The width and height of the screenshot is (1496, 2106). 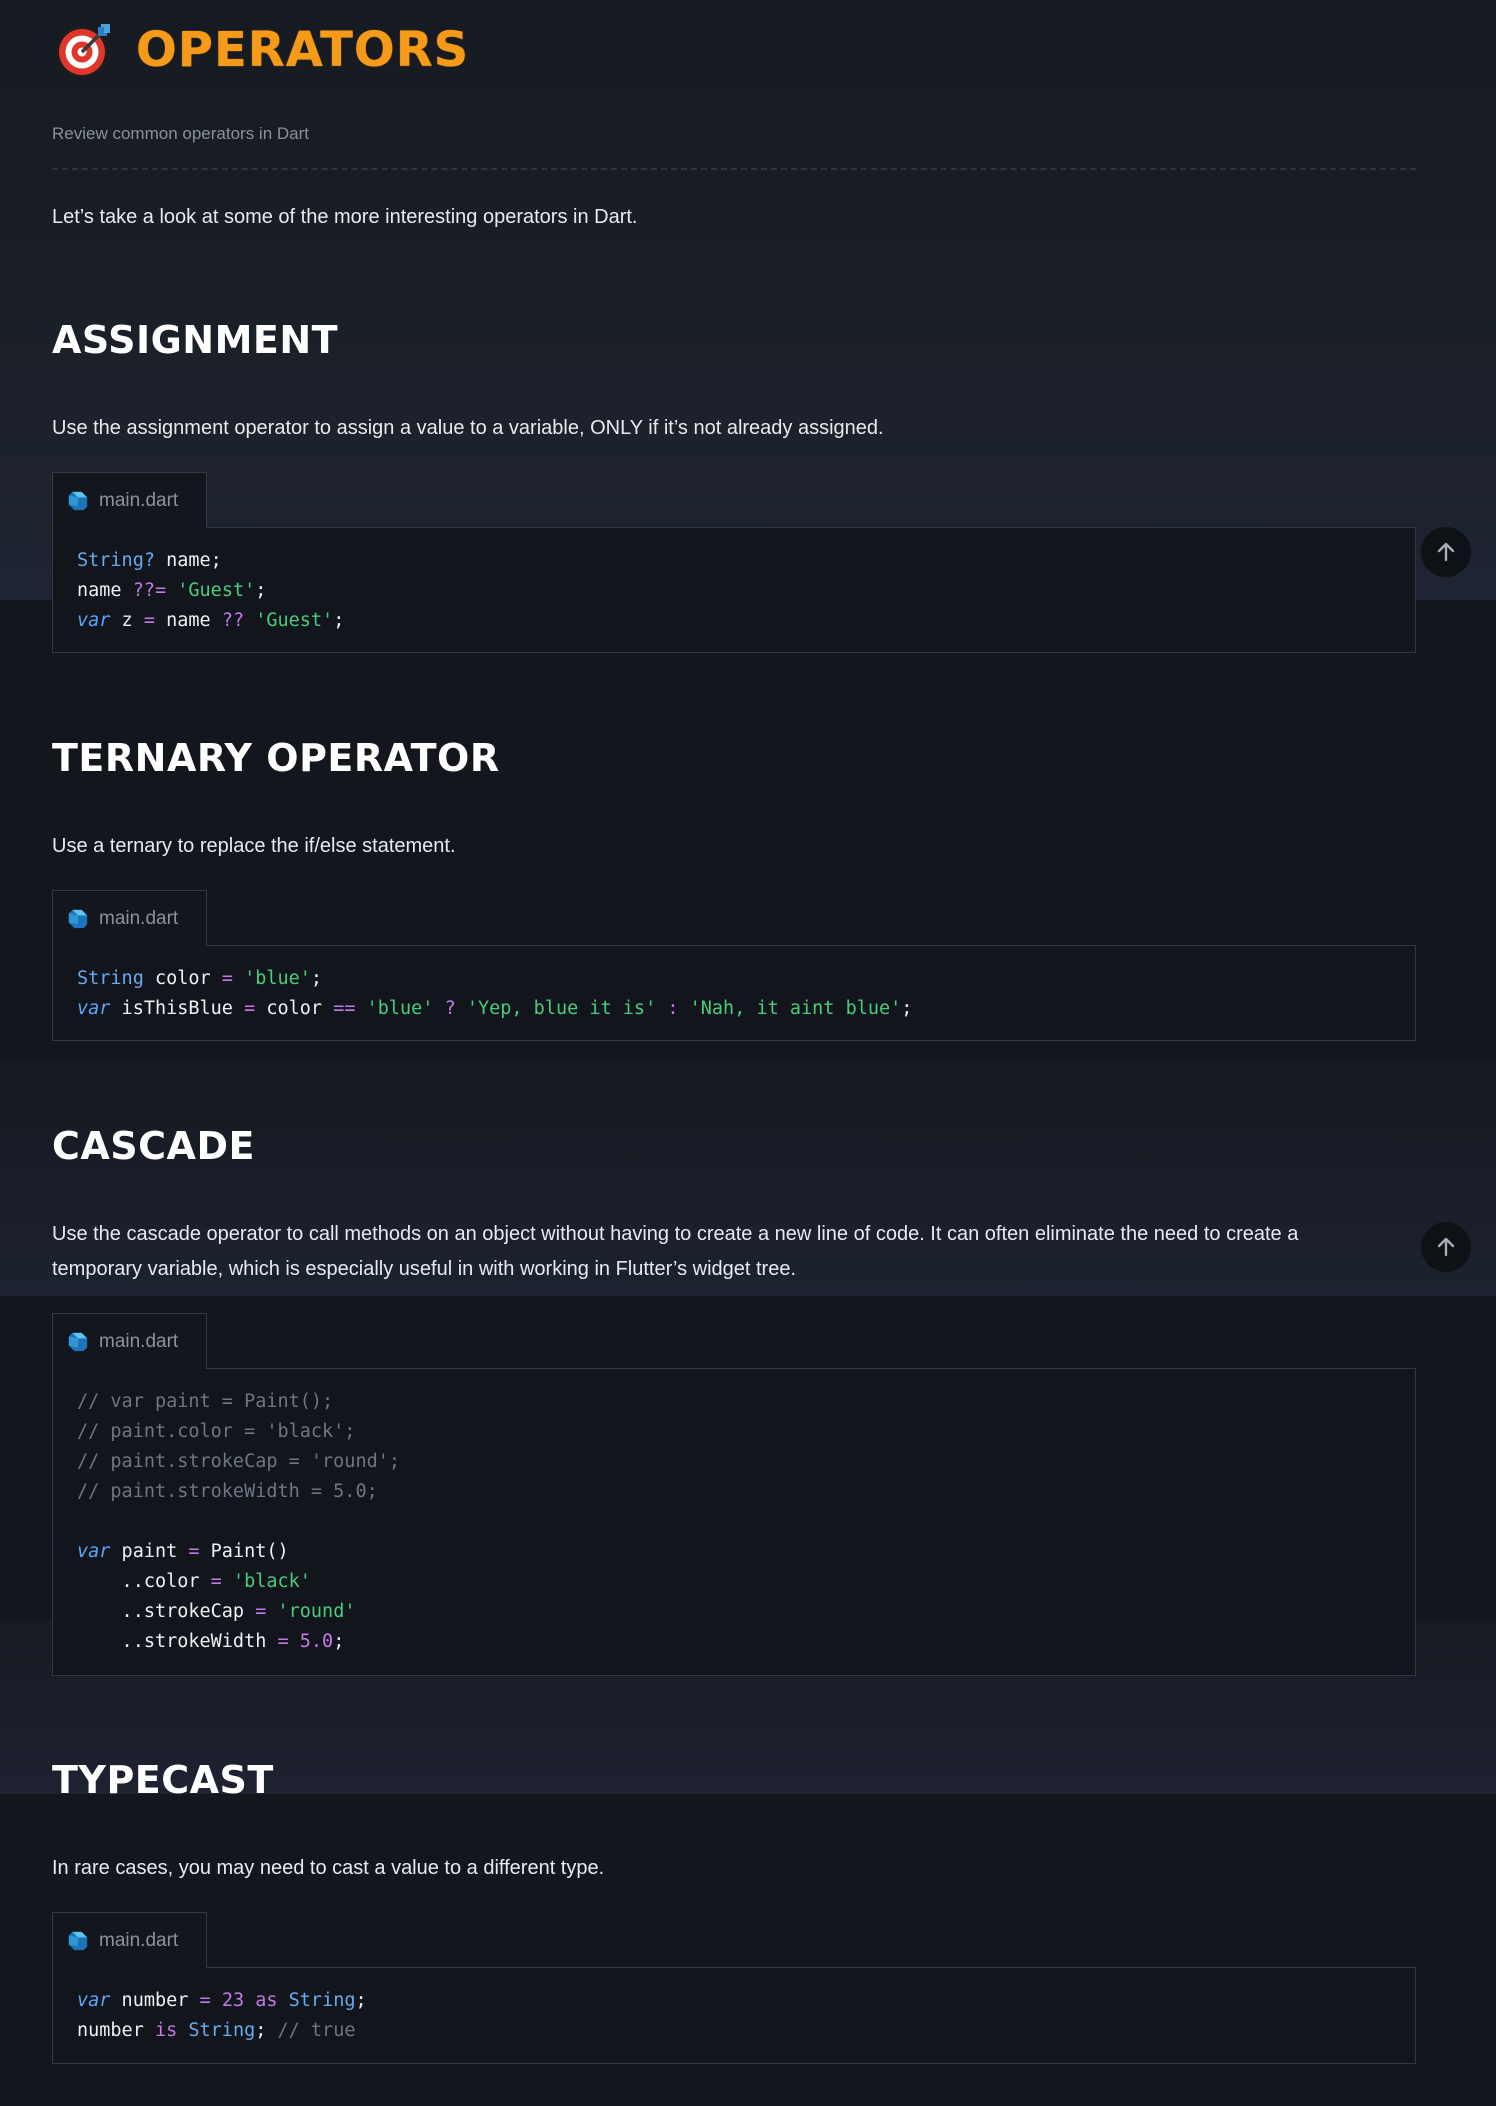 What do you see at coordinates (149, 1551) in the screenshot?
I see `code-token: paint` at bounding box center [149, 1551].